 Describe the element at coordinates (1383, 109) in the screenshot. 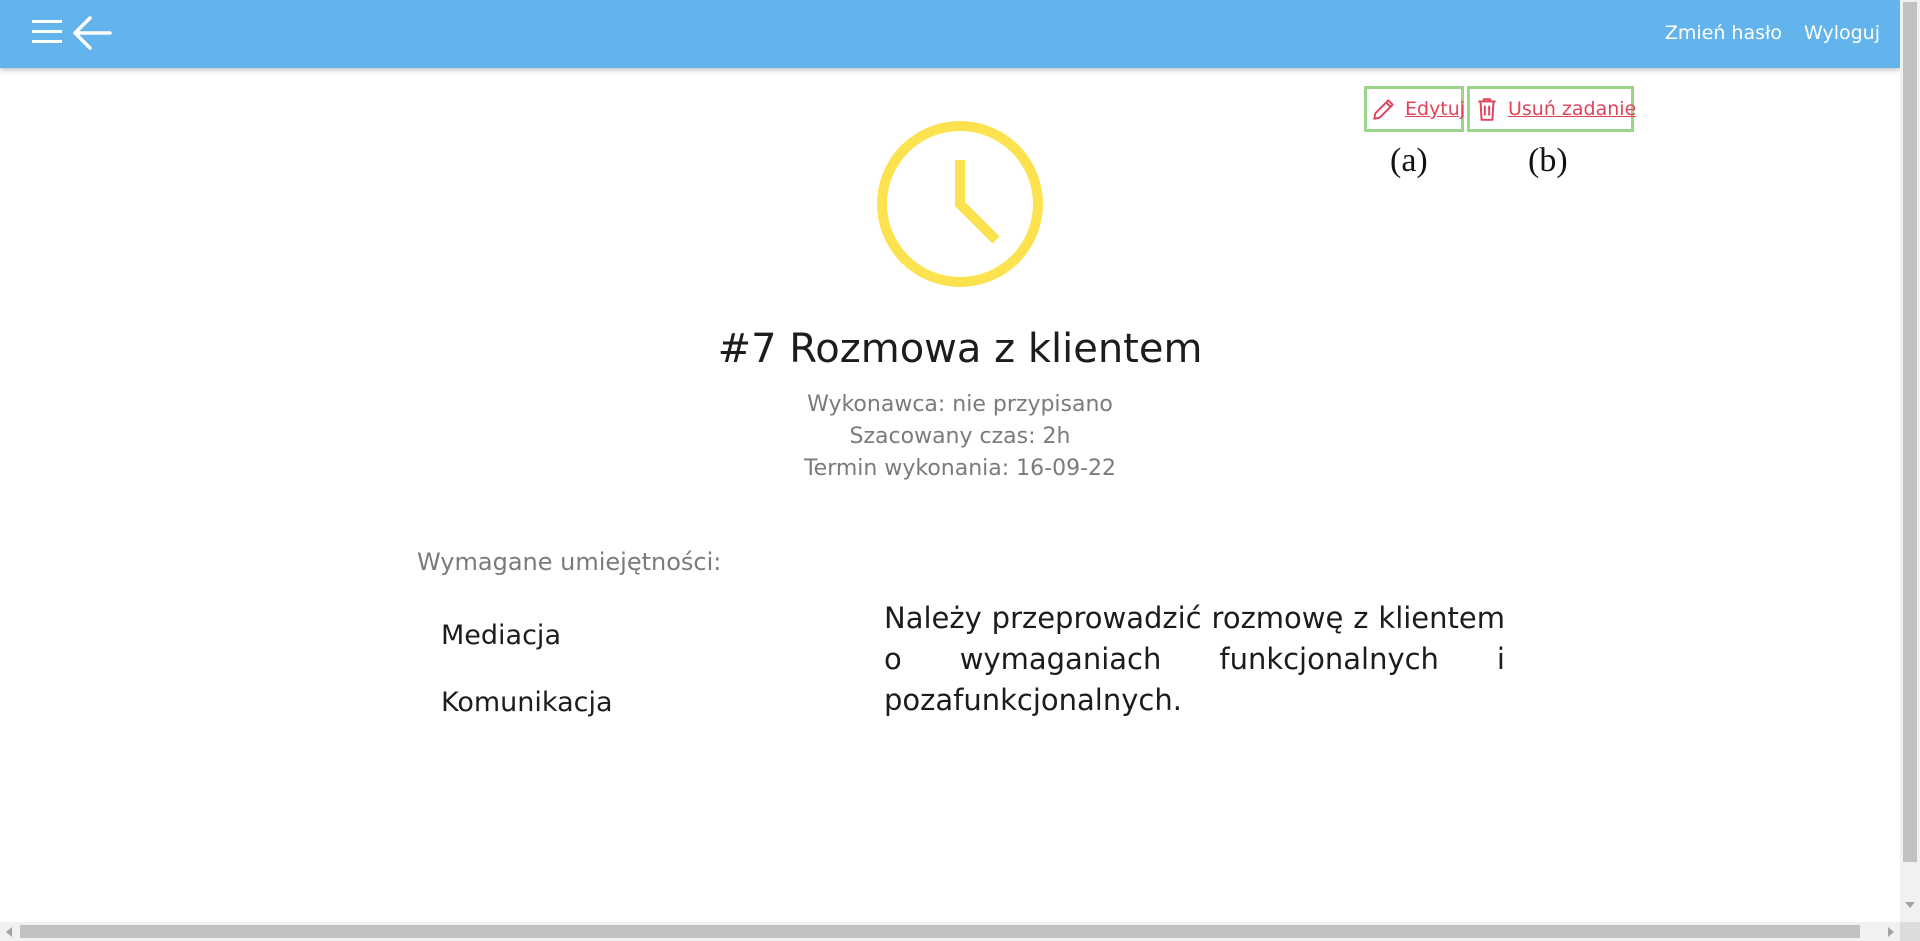

I see `pencil-icon` at that location.